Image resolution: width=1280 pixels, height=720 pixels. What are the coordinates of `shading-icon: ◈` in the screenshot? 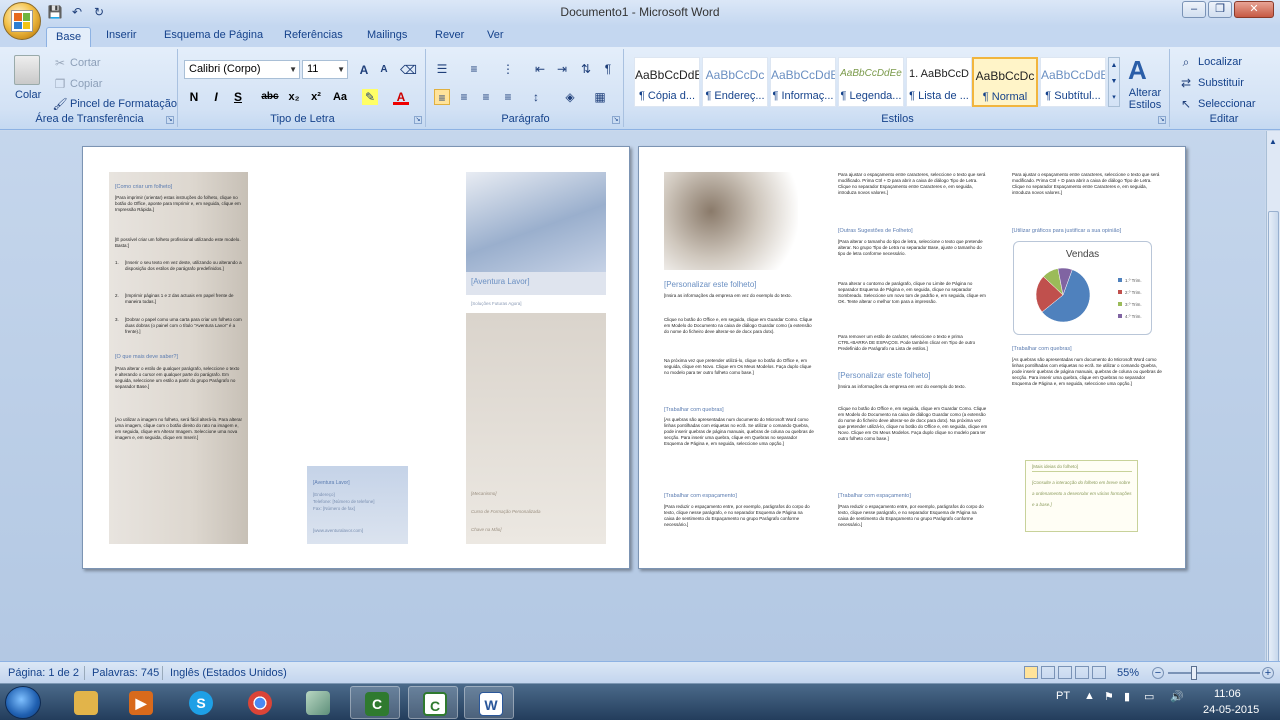 It's located at (570, 97).